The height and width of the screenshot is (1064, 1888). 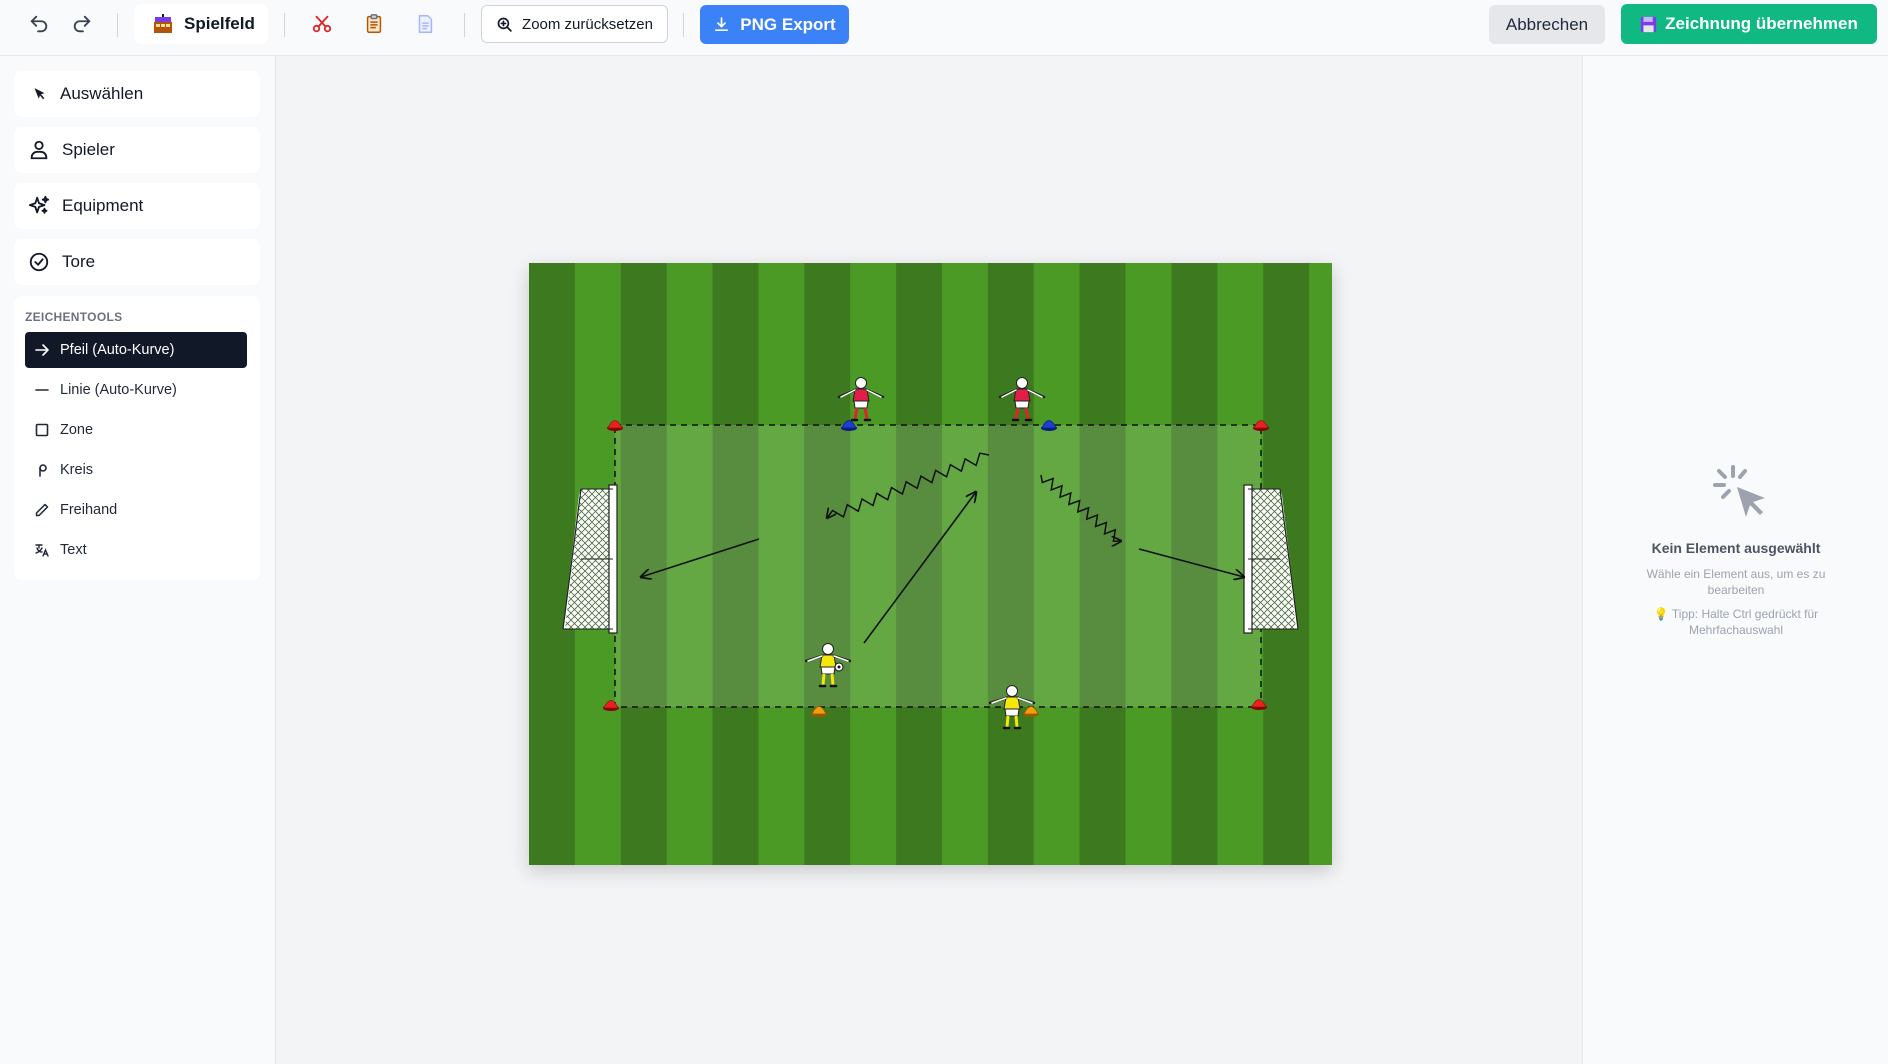 I want to click on tool-freehand: Freihand, so click(x=136, y=510).